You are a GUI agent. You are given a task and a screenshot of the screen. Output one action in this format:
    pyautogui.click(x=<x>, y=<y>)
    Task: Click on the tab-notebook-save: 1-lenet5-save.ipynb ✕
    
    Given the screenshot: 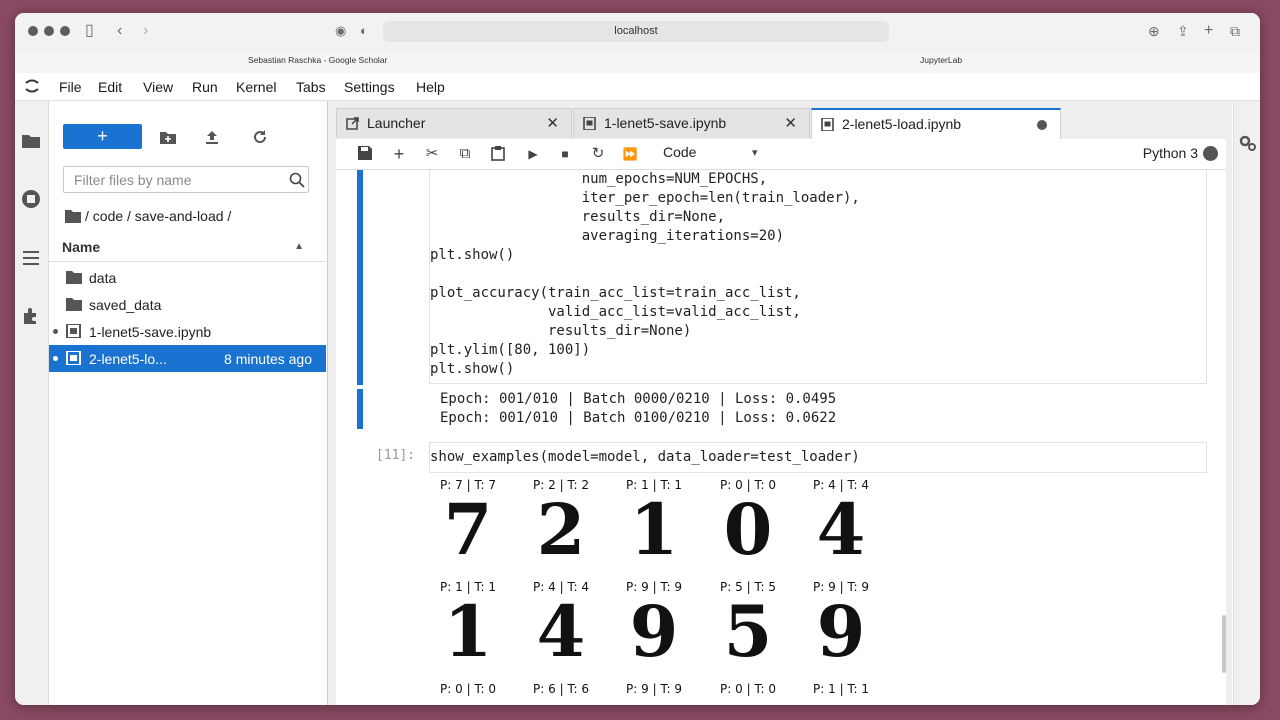 What is the action you would take?
    pyautogui.click(x=691, y=123)
    